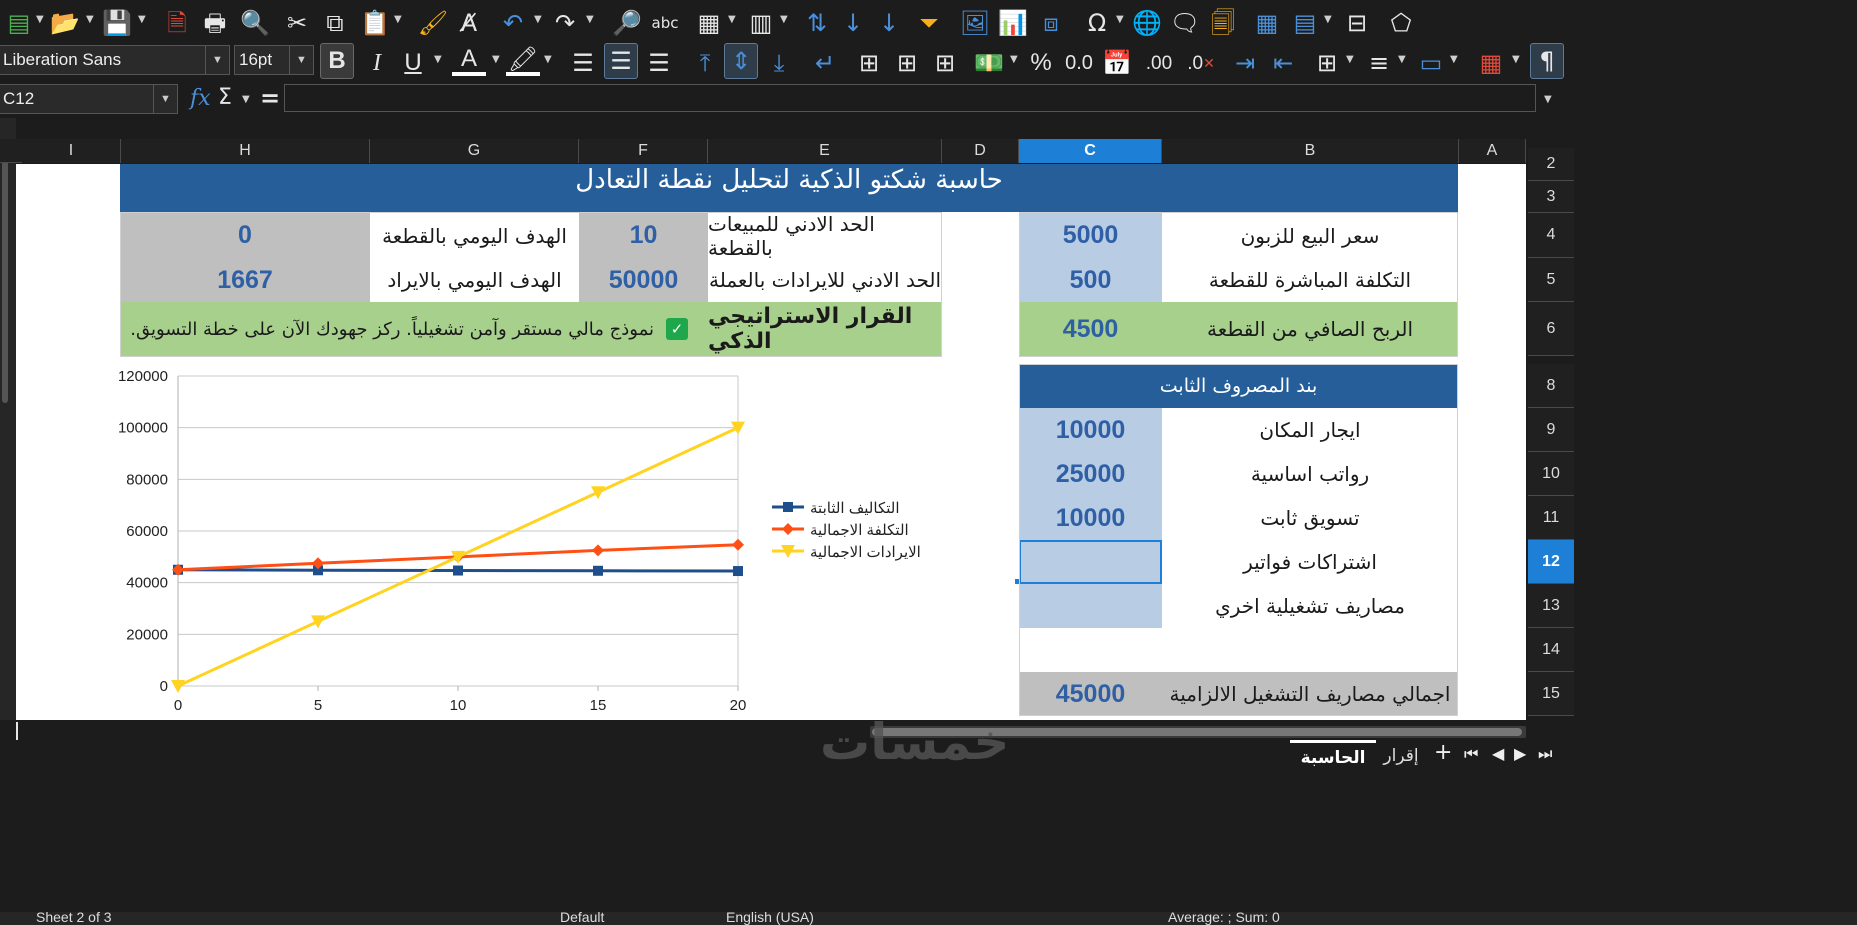 This screenshot has width=1857, height=925. Describe the element at coordinates (1551, 386) in the screenshot. I see `row-header: 8` at that location.